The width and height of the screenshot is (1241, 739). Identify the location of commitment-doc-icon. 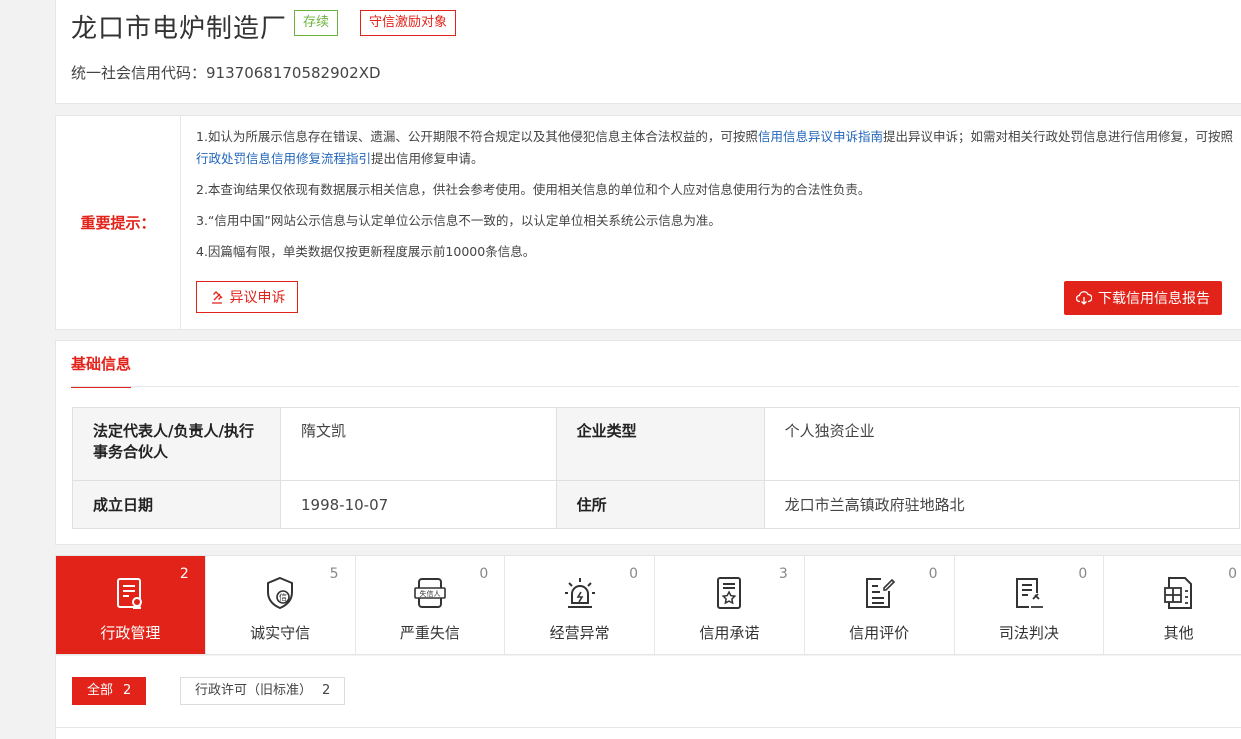
(729, 593).